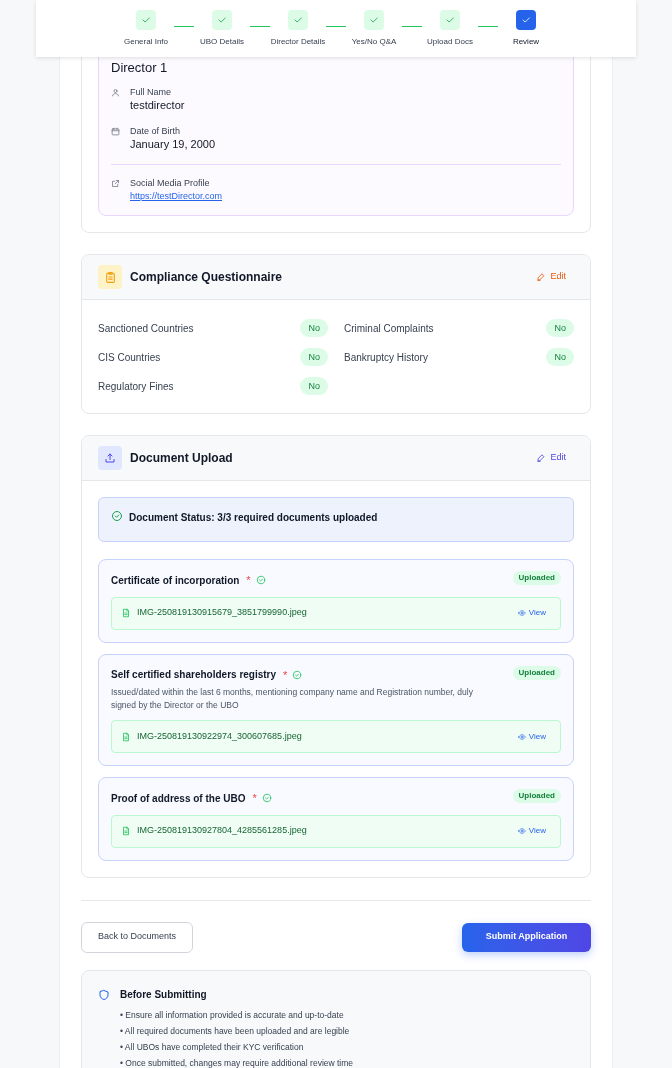 The height and width of the screenshot is (1068, 672). What do you see at coordinates (164, 994) in the screenshot?
I see `notice-title: Before Submitting` at bounding box center [164, 994].